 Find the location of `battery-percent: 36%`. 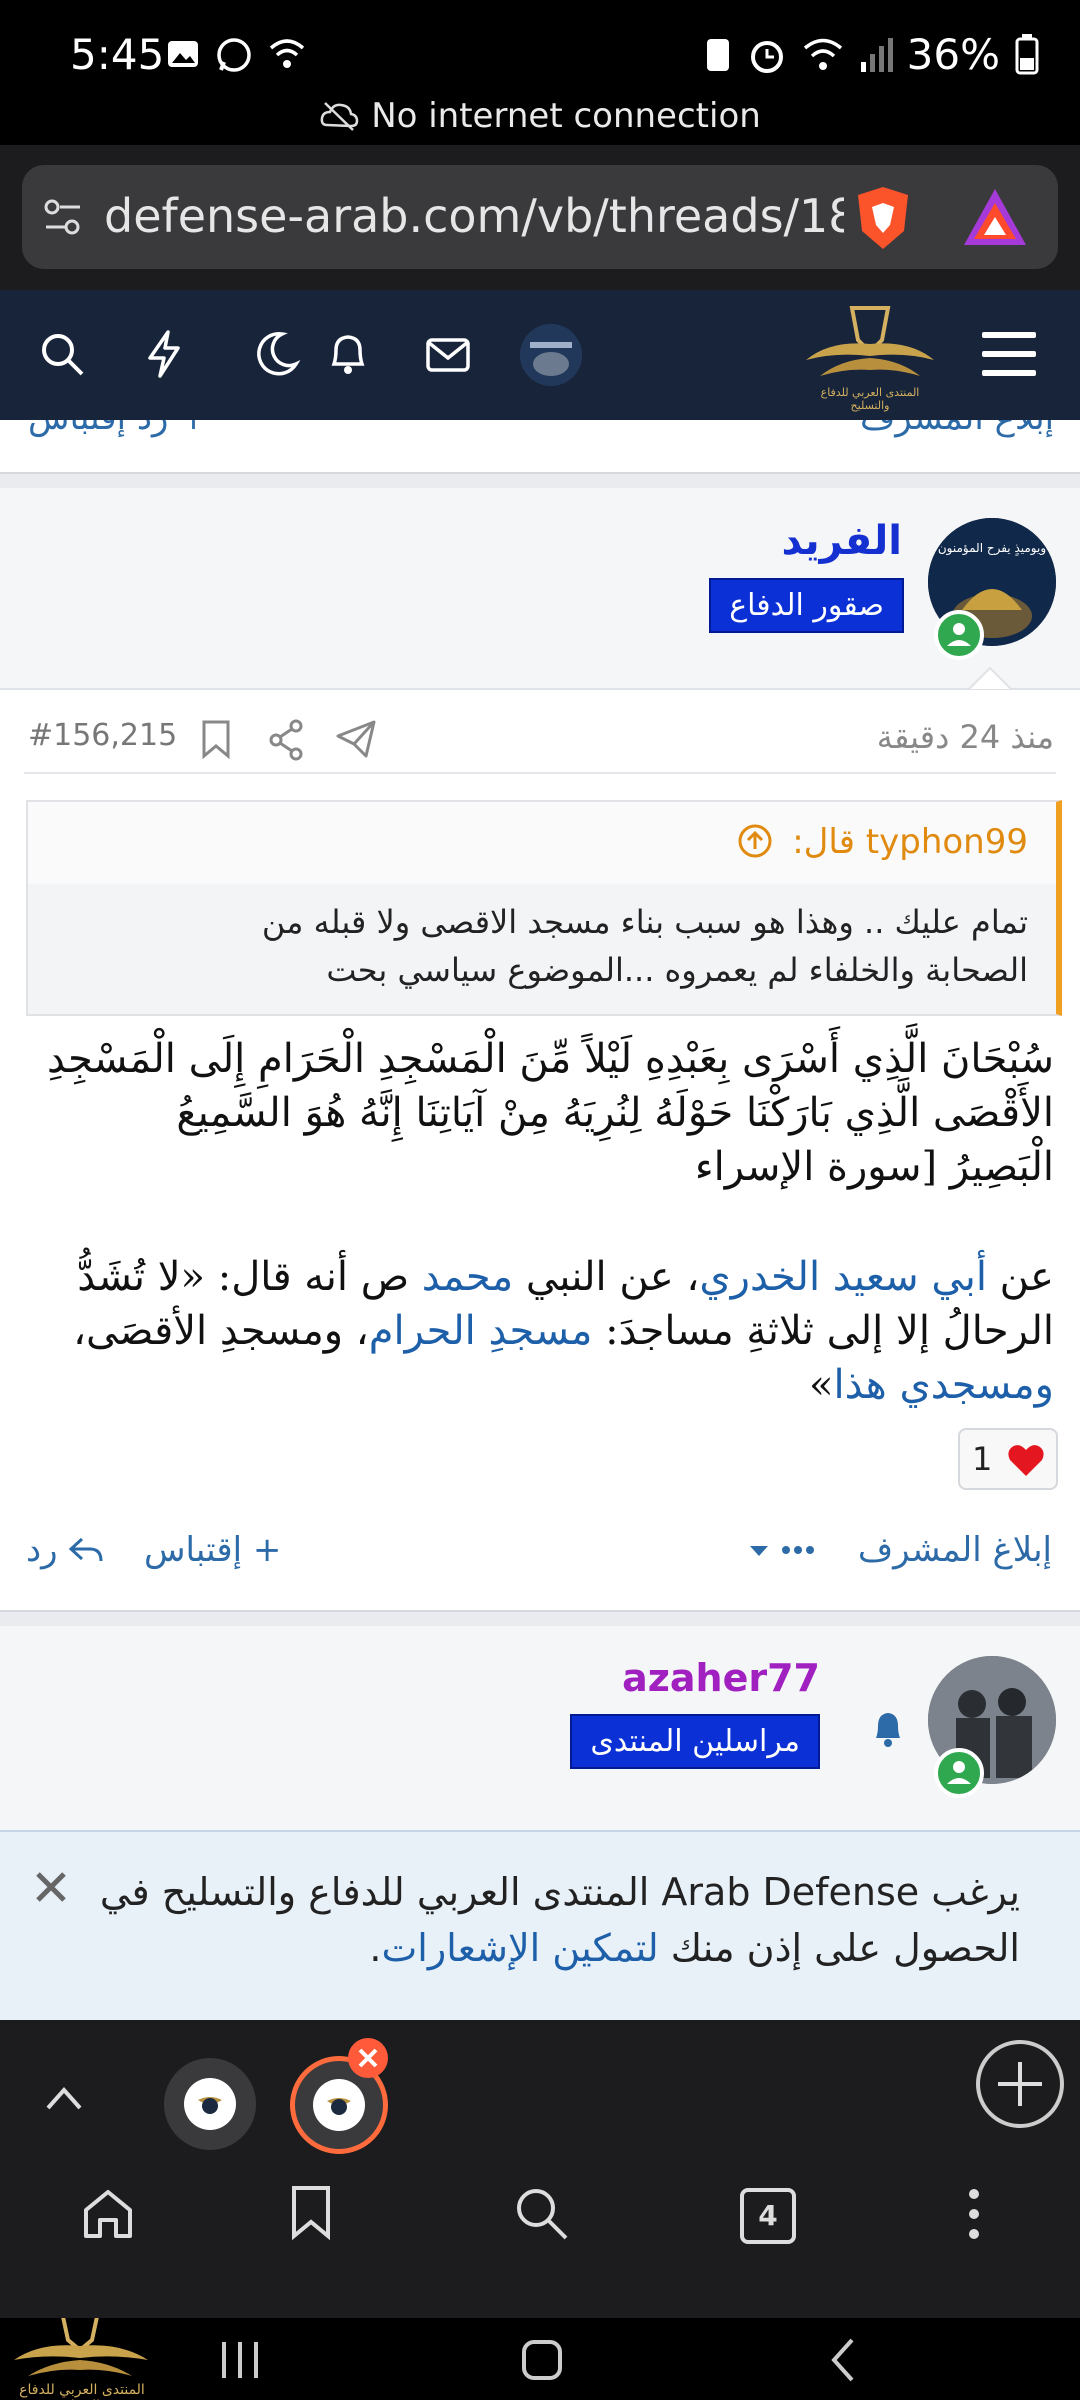

battery-percent: 36% is located at coordinates (953, 54).